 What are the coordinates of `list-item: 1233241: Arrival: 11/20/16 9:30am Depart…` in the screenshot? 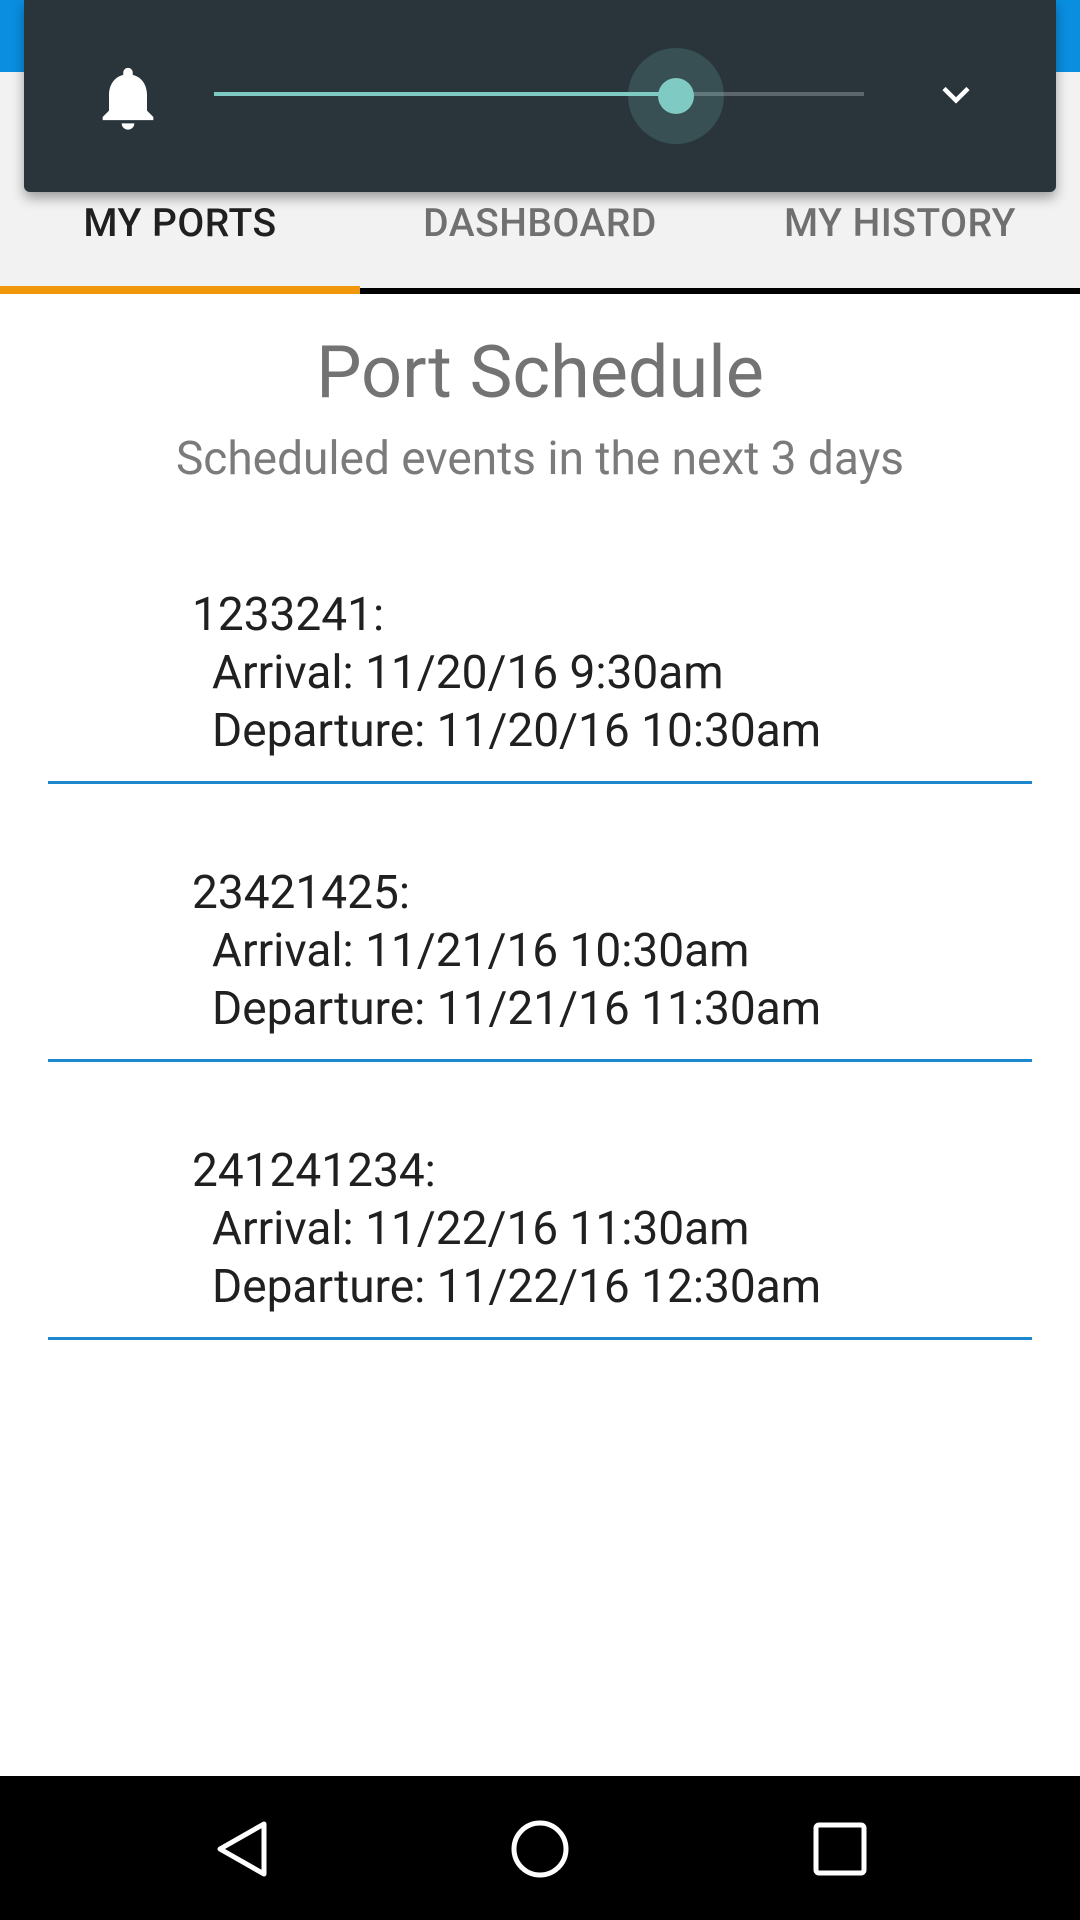 It's located at (540, 646).